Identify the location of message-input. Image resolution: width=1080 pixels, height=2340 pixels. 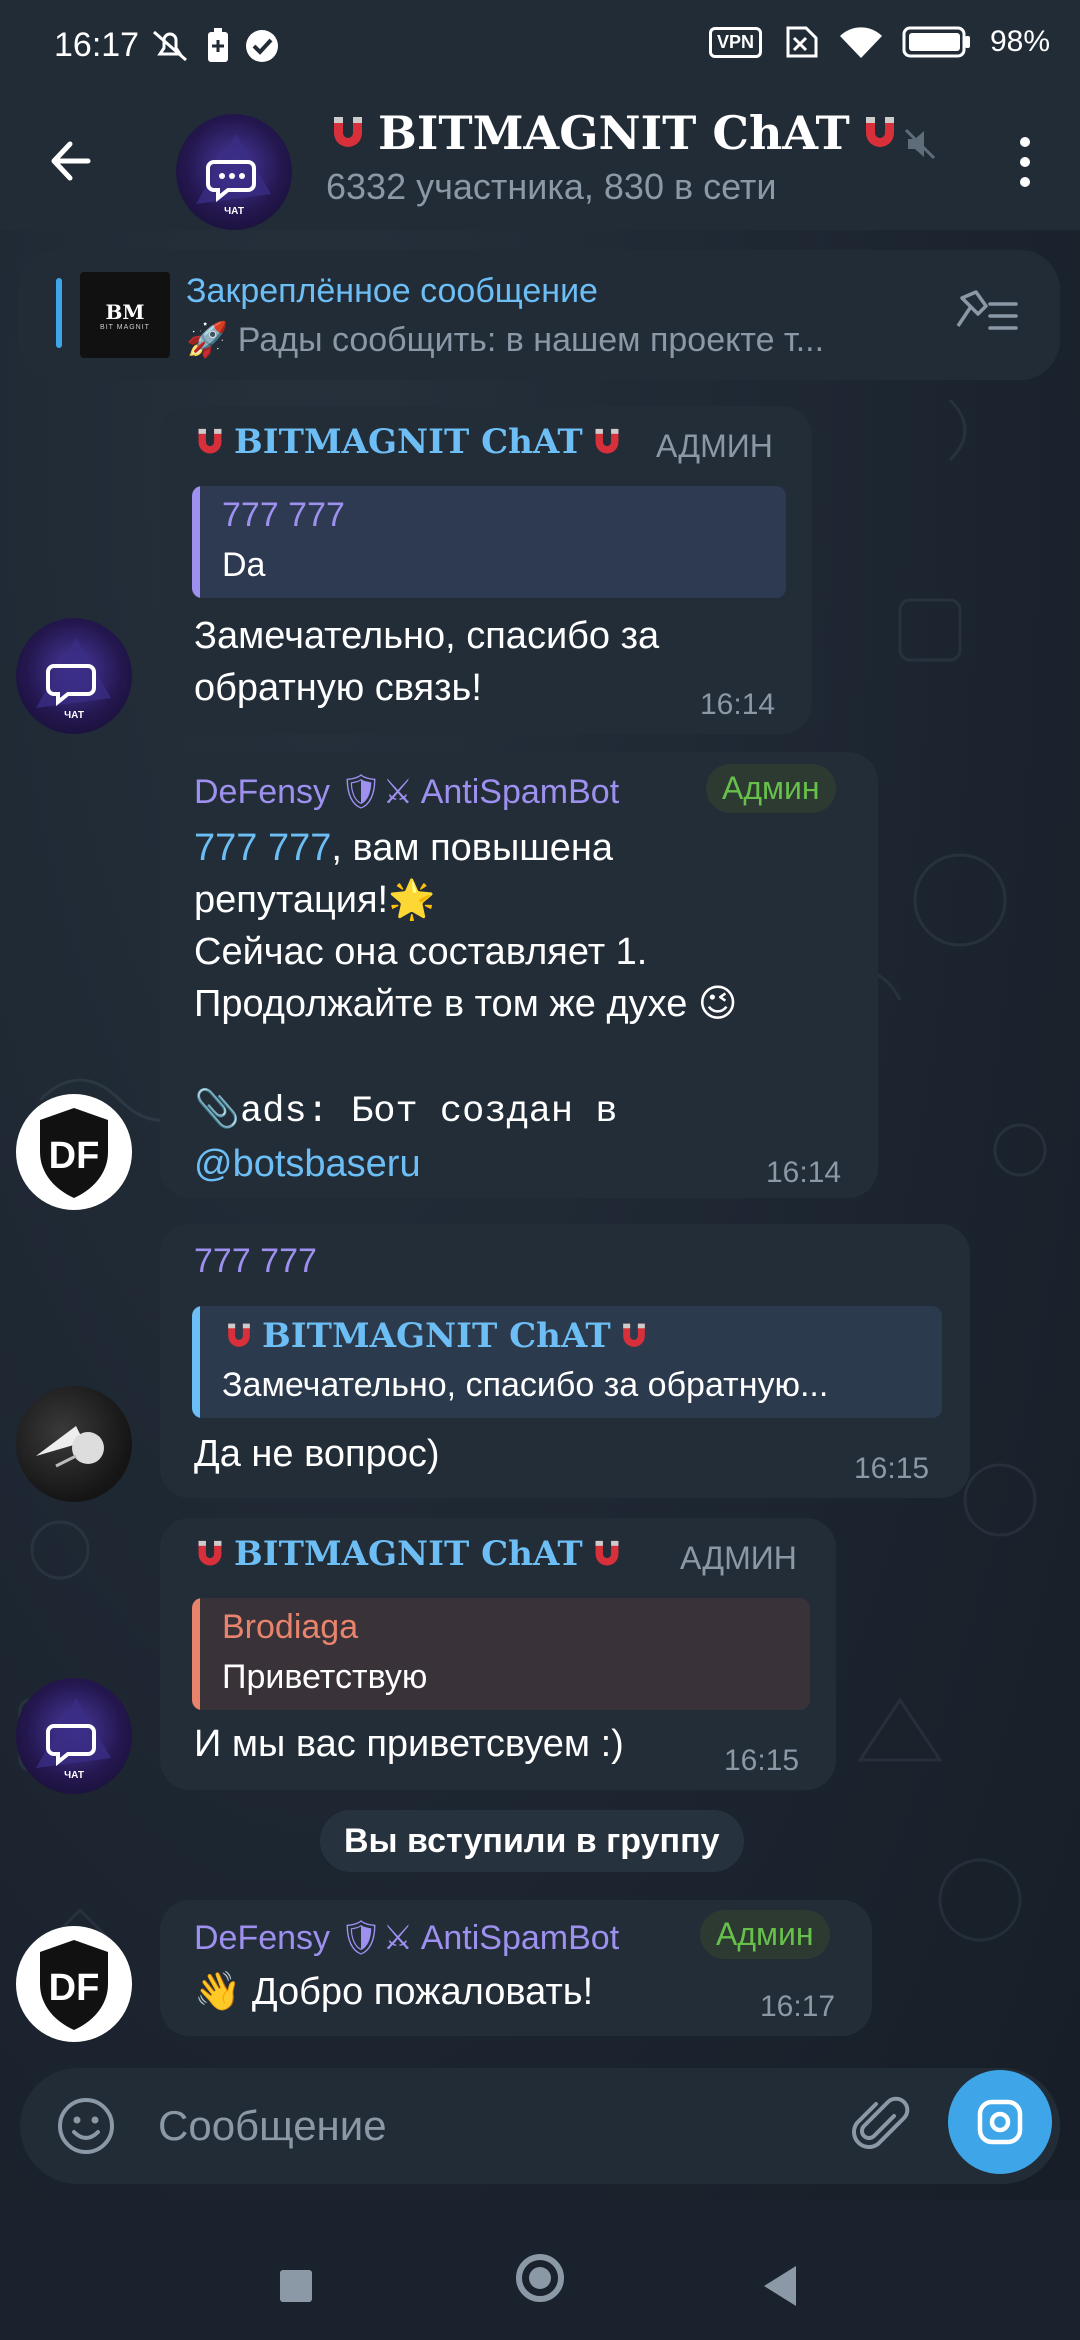
(498, 2126).